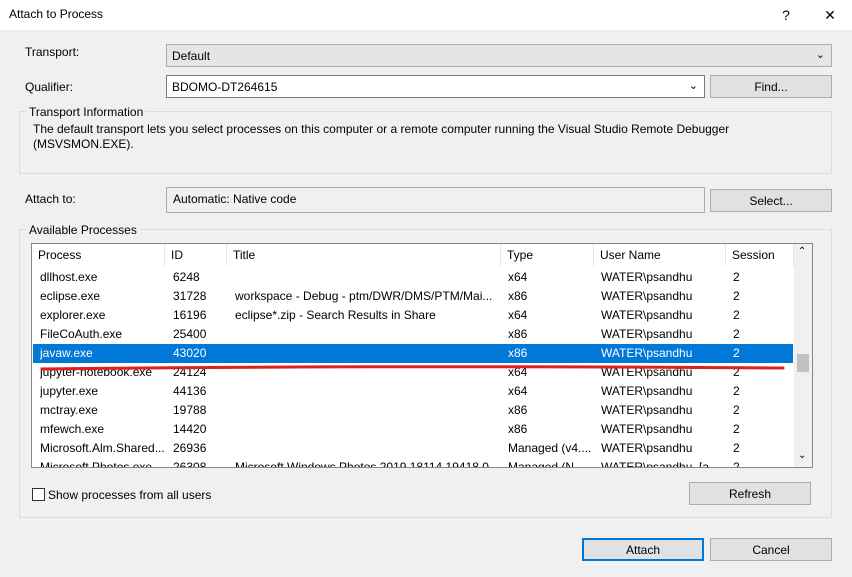  What do you see at coordinates (830, 15) in the screenshot?
I see `close-button: ✕` at bounding box center [830, 15].